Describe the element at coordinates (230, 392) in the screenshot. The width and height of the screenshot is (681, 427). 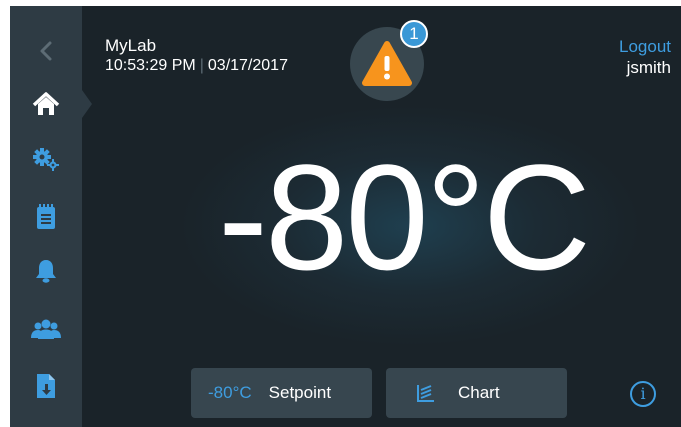
I see `setpoint-value: -80°C` at that location.